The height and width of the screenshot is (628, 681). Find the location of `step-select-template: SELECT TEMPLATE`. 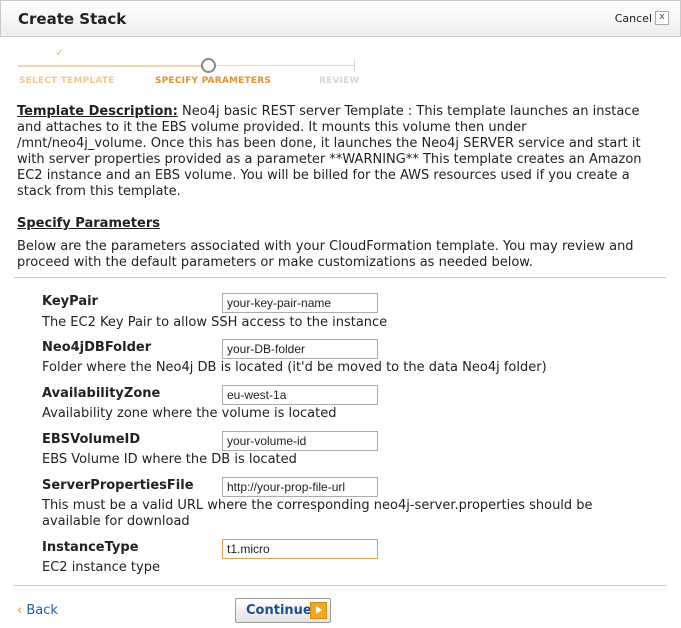

step-select-template: SELECT TEMPLATE is located at coordinates (67, 81).